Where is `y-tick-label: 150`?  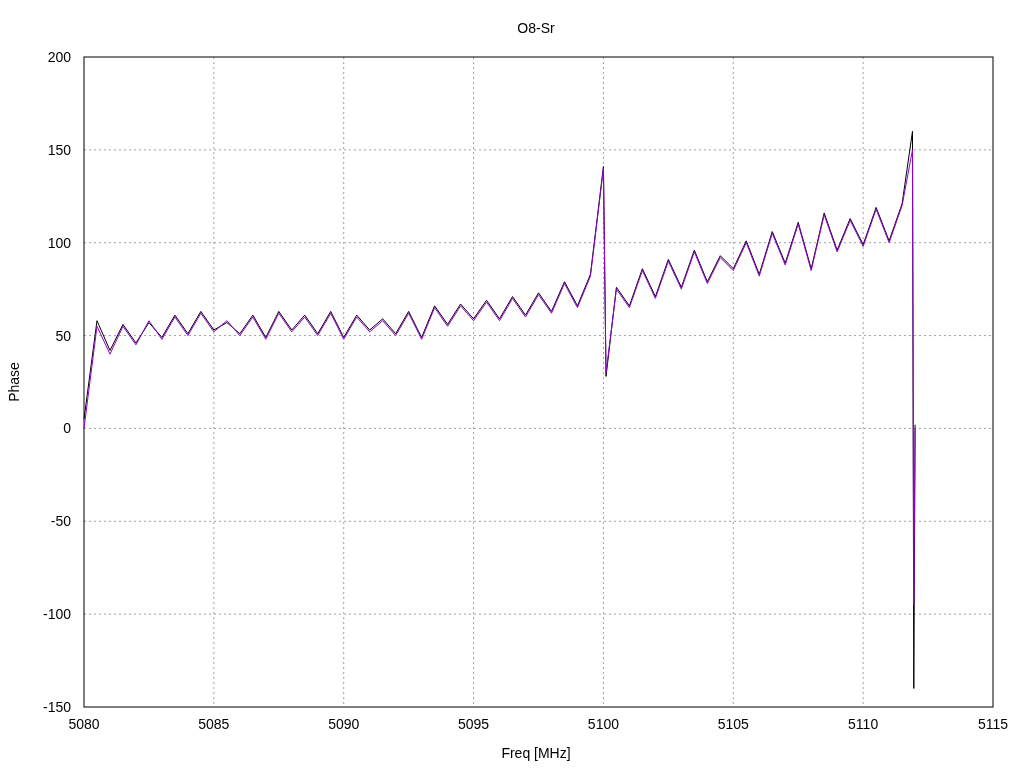
y-tick-label: 150 is located at coordinates (59, 149).